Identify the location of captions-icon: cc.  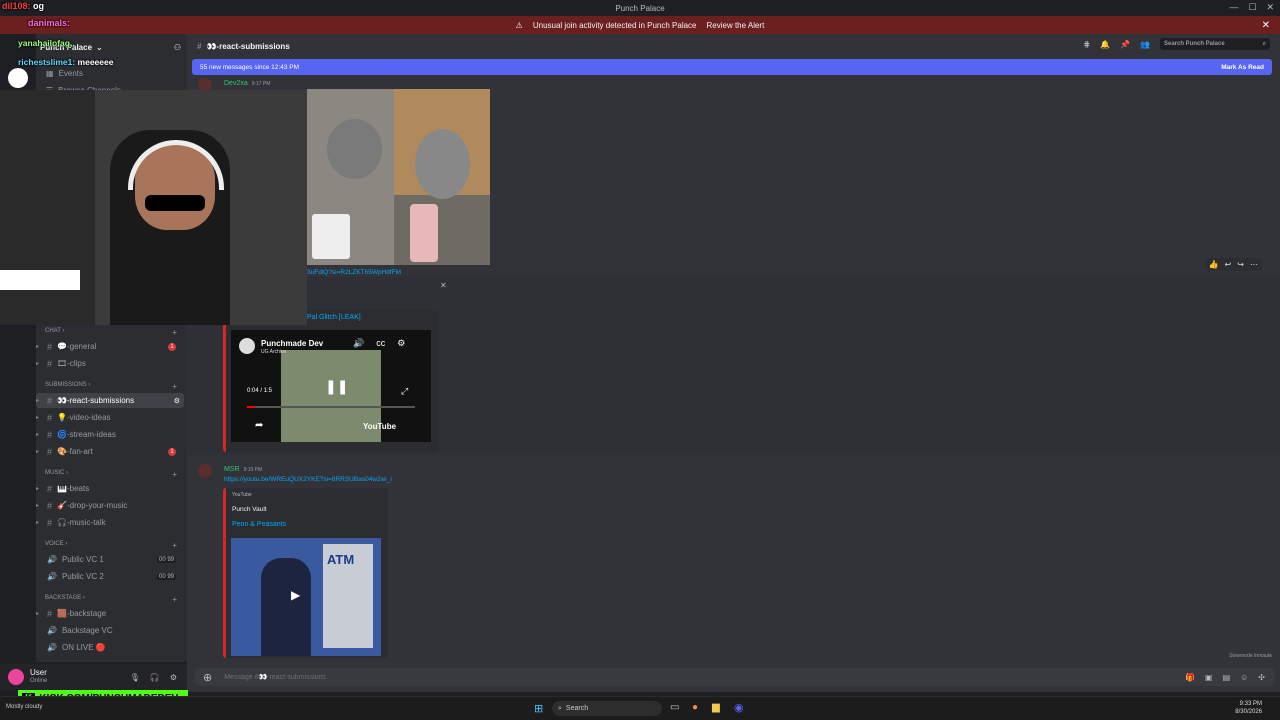
(380, 343).